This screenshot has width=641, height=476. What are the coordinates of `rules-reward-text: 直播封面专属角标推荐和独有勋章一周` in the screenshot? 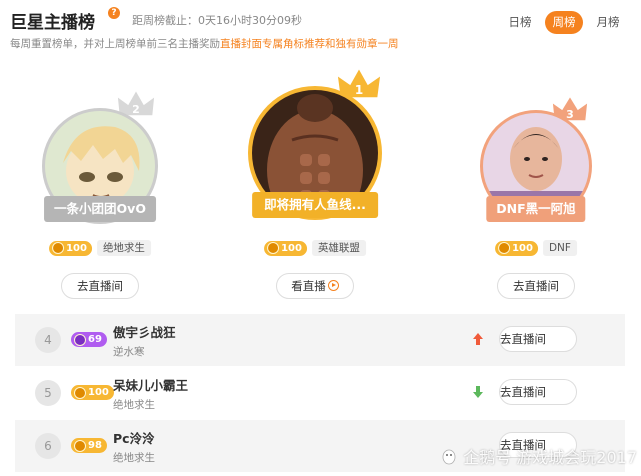 It's located at (309, 44).